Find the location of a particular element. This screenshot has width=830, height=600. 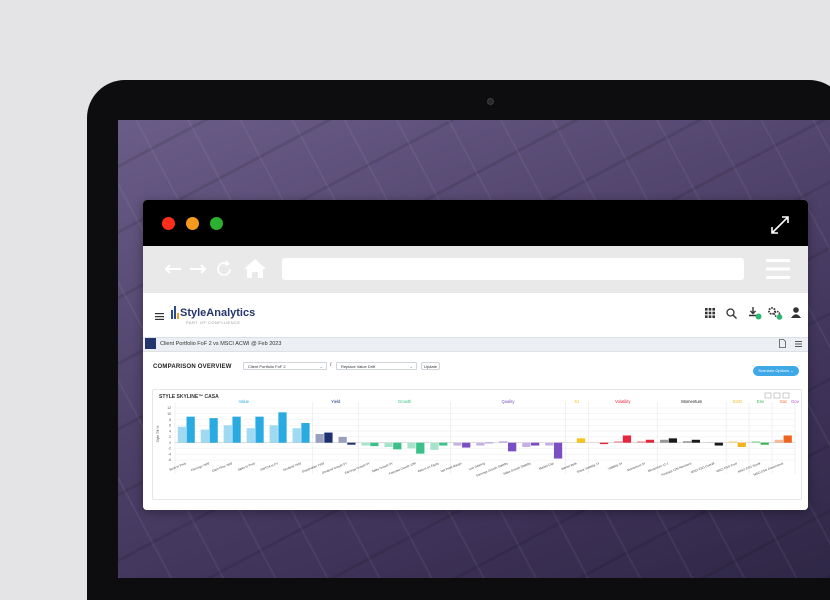

x-tick-label: Earnings Growth 5Y is located at coordinates (357, 468).